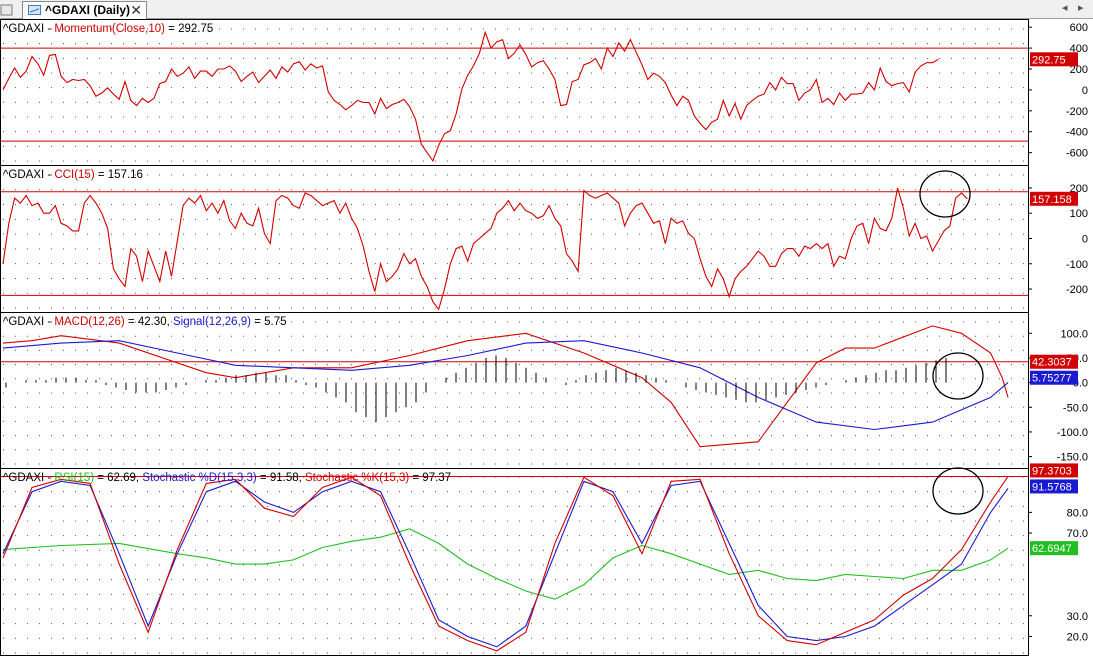  What do you see at coordinates (430, 478) in the screenshot?
I see `panel-title-part: = 97.37` at bounding box center [430, 478].